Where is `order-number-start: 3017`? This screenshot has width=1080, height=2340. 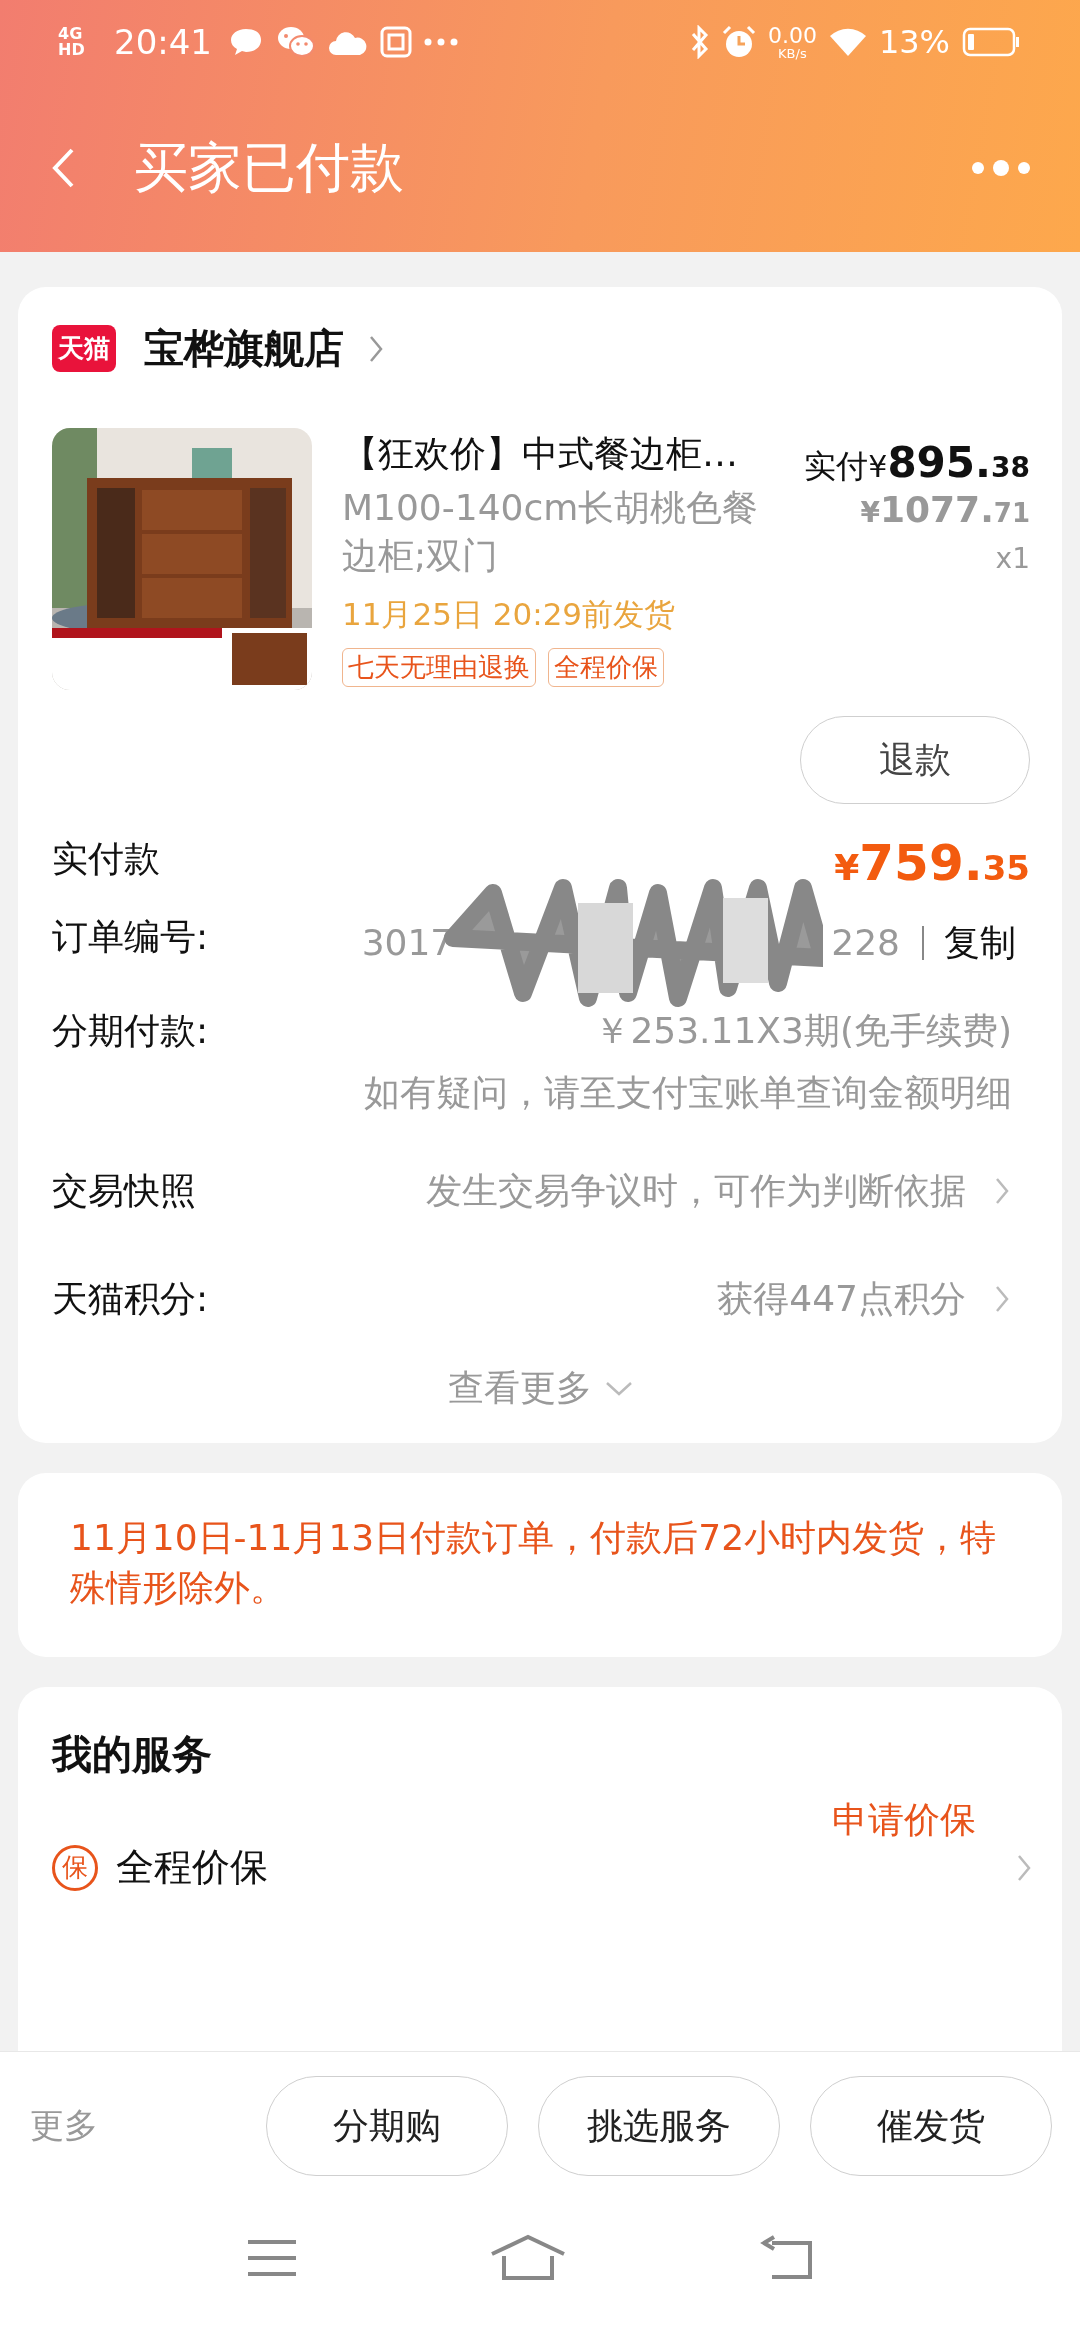 order-number-start: 3017 is located at coordinates (407, 943).